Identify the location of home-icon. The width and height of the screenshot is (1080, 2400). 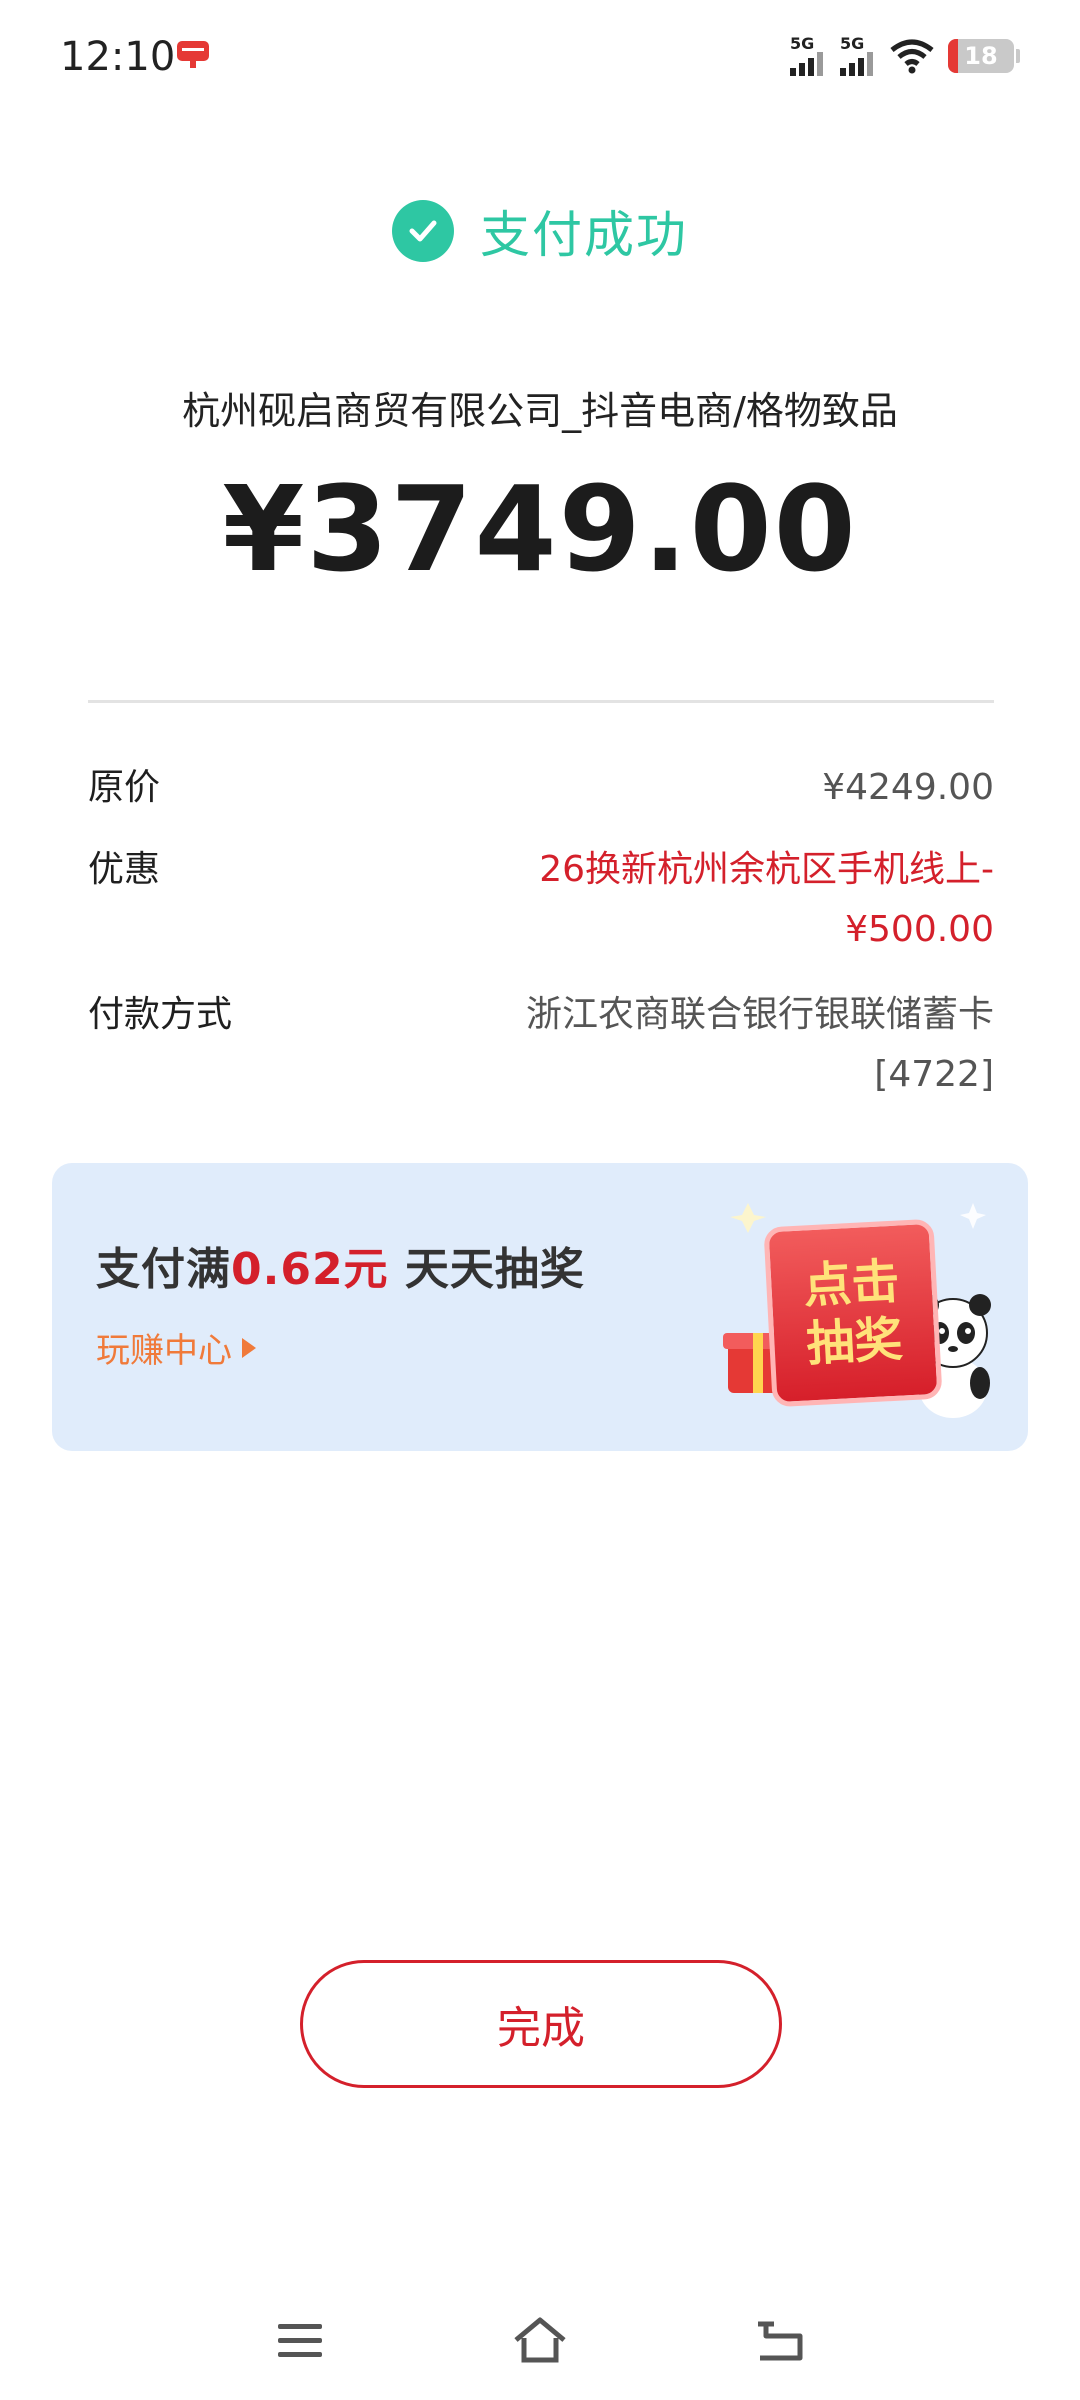
(540, 2340).